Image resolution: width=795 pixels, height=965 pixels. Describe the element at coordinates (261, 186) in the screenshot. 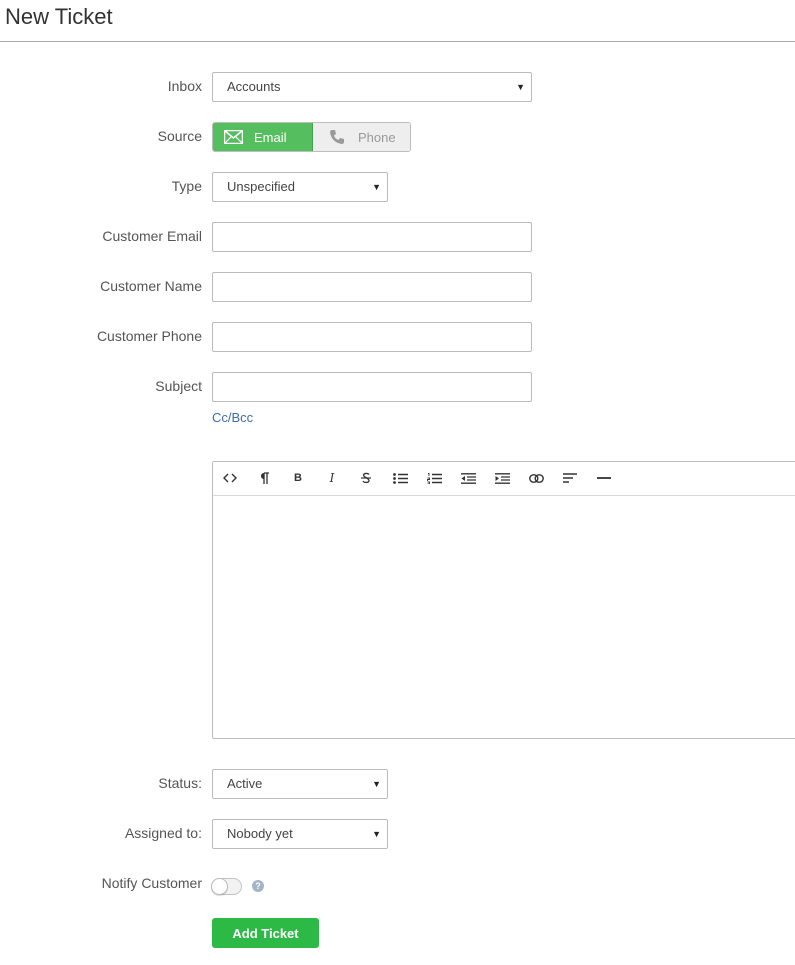

I see `type-select-value: Unspecified` at that location.